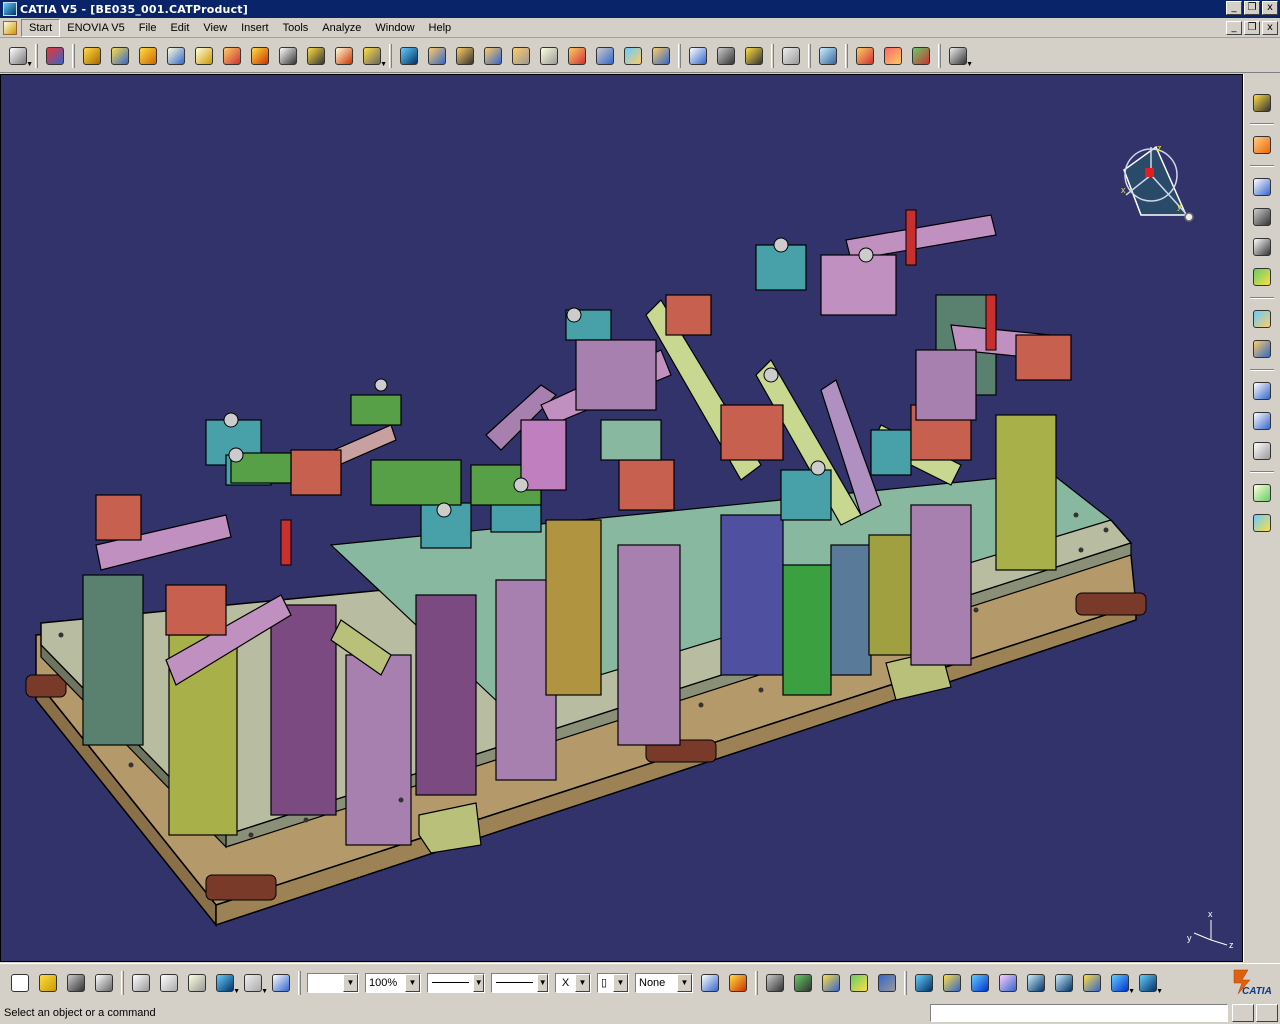  Describe the element at coordinates (605, 56) in the screenshot. I see `angle-constraint-icon` at that location.